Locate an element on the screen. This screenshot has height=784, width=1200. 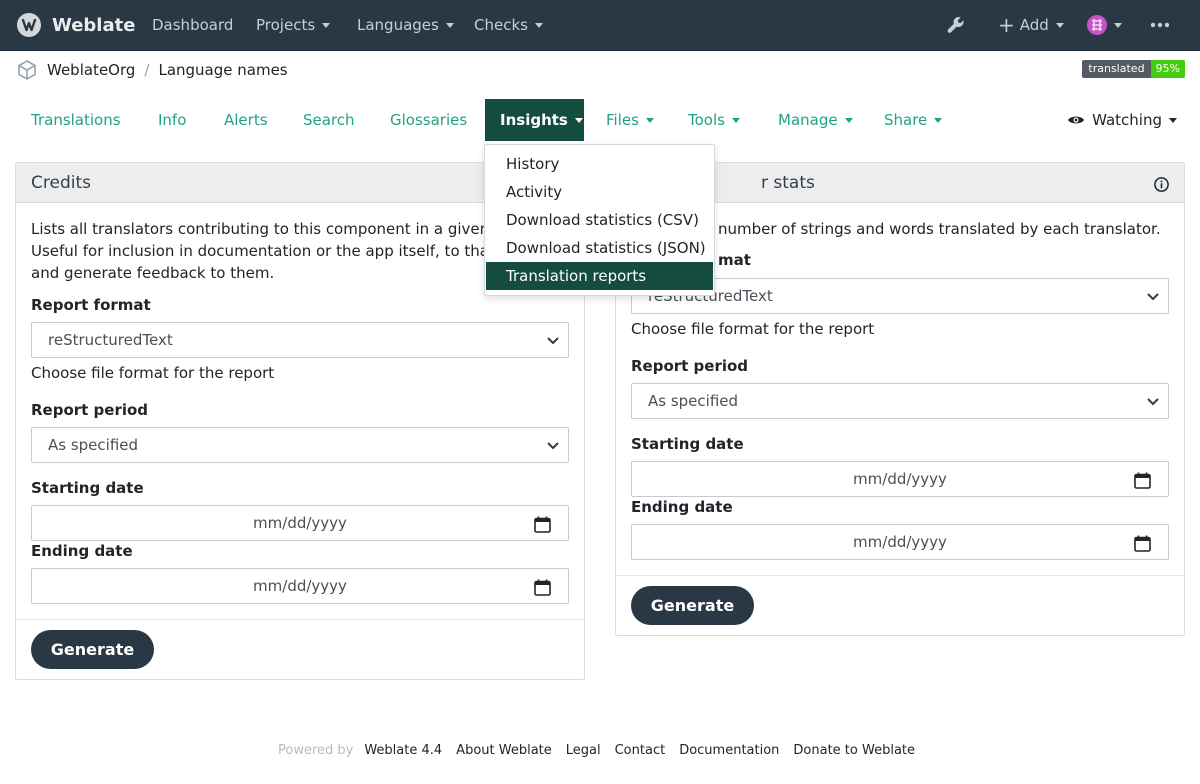
menu-item-download-csv: Download statistics (CSV) is located at coordinates (599, 220).